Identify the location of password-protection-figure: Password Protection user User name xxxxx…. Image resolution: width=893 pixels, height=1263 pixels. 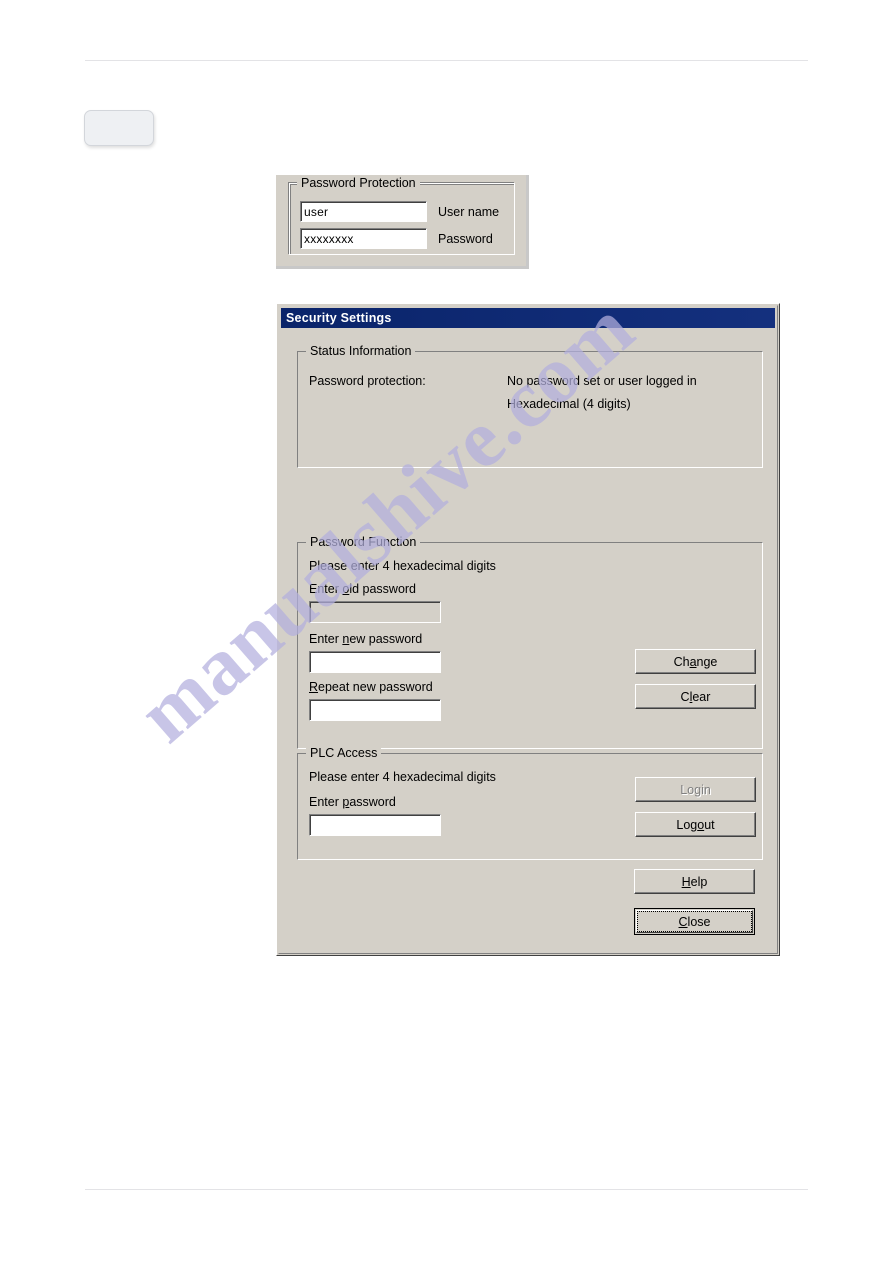
(402, 222).